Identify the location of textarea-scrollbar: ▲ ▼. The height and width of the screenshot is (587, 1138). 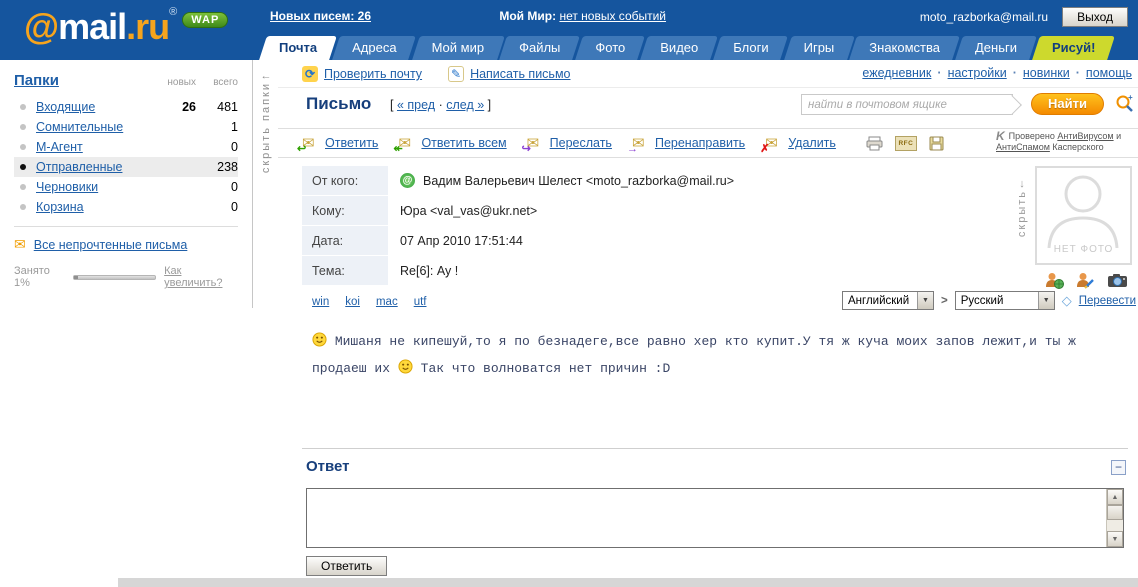
(1114, 518).